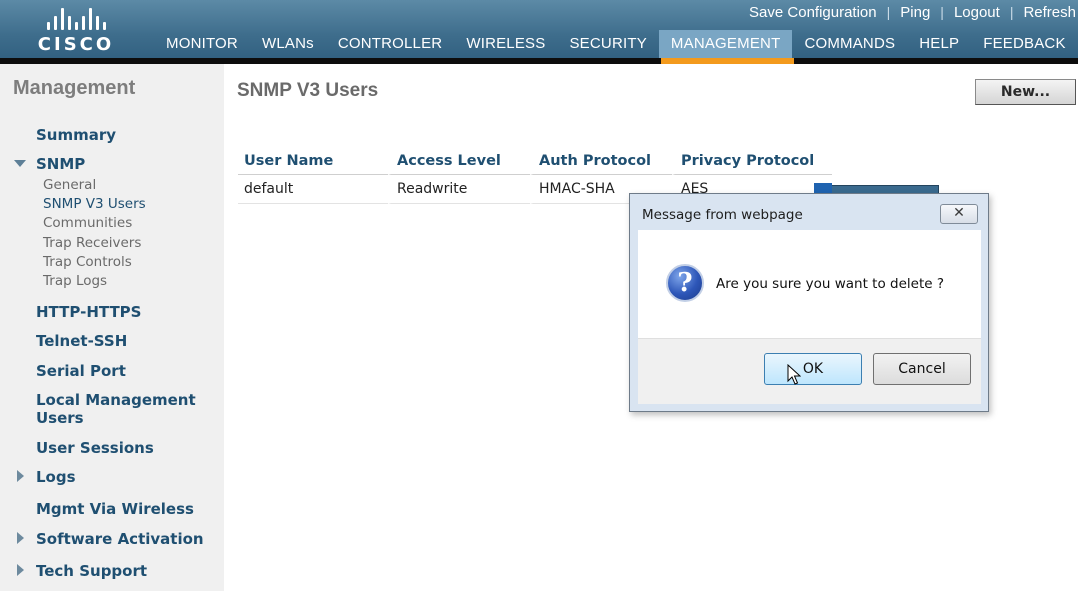 The image size is (1078, 591). Describe the element at coordinates (915, 12) in the screenshot. I see `ping-link: Ping` at that location.